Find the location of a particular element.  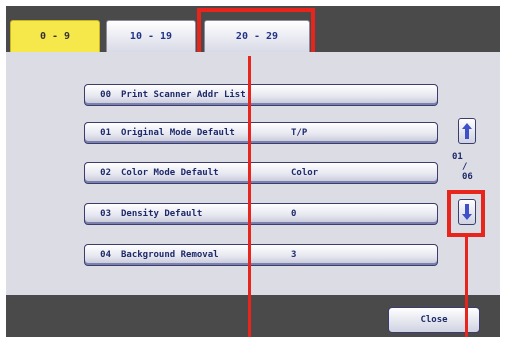

tab-callout-box is located at coordinates (256, 32).